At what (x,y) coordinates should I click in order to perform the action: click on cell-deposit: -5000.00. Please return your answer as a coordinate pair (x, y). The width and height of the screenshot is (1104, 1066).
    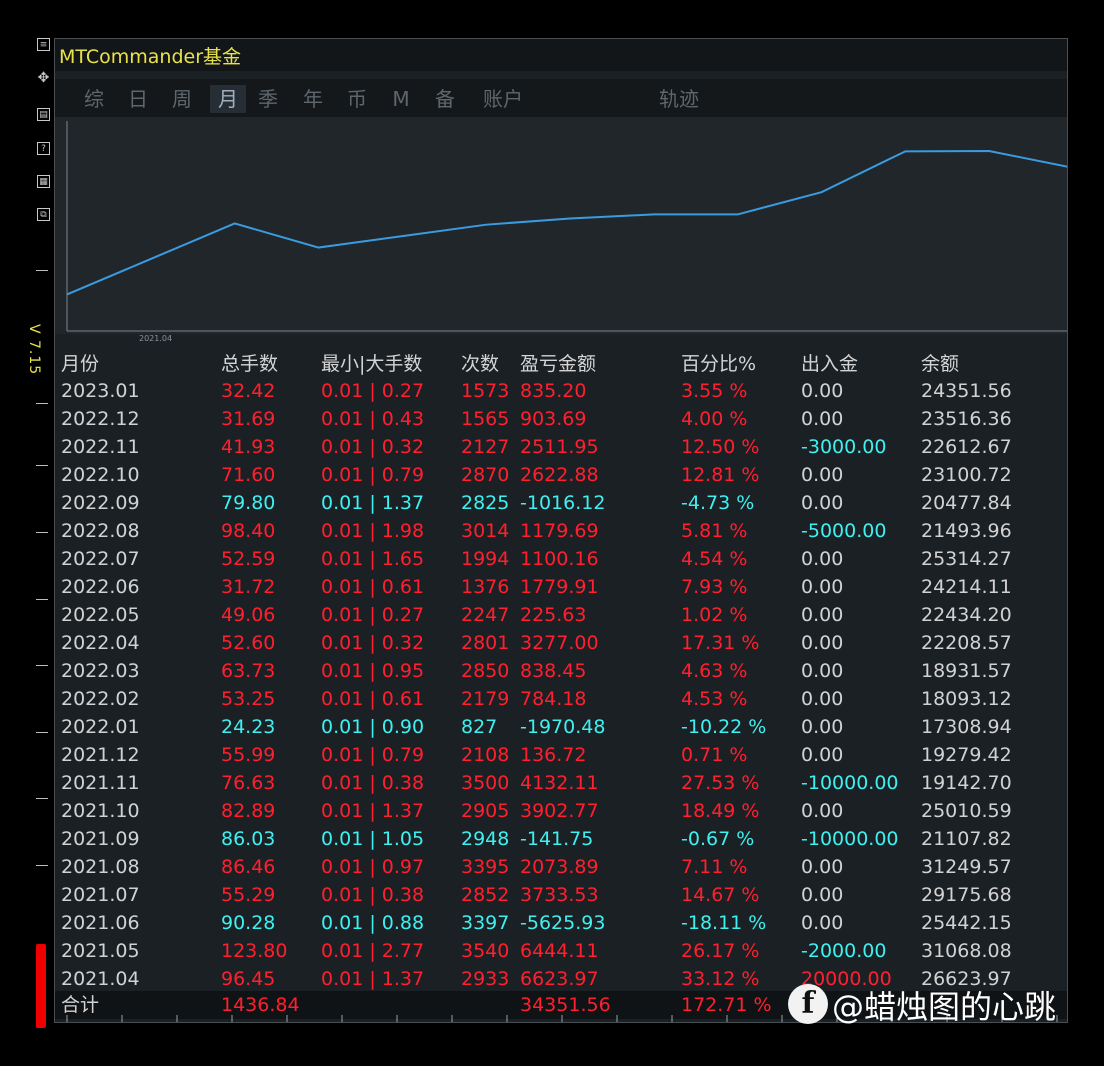
    Looking at the image, I should click on (844, 531).